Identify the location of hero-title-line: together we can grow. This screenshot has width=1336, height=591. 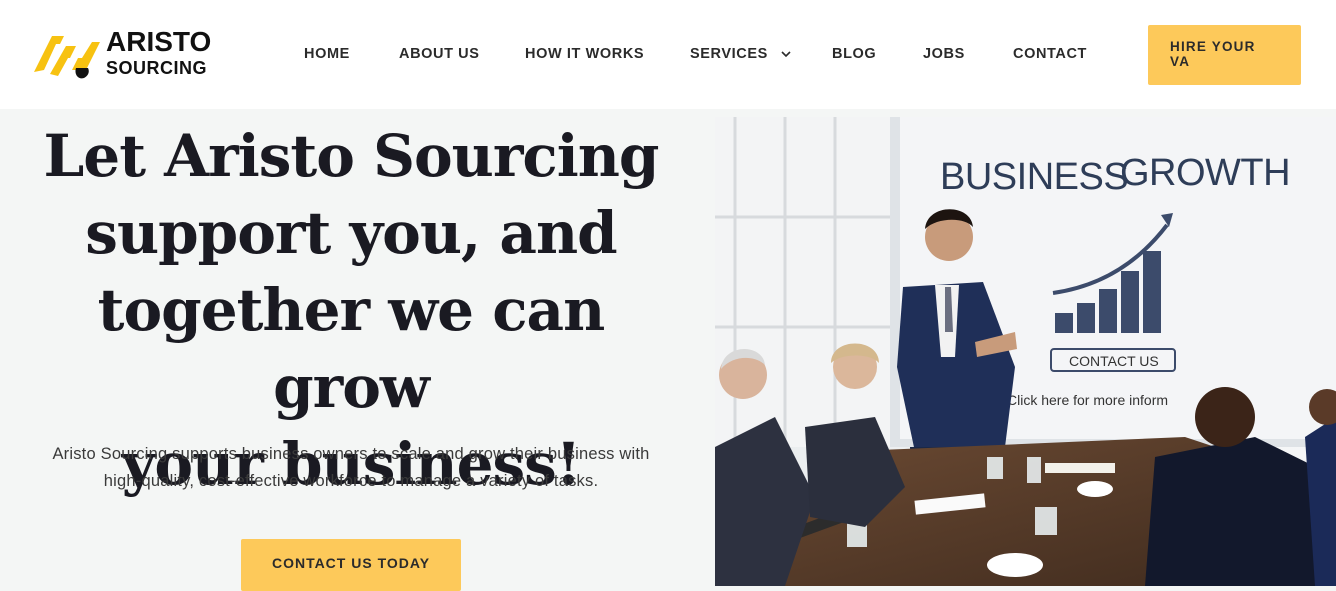
(351, 348).